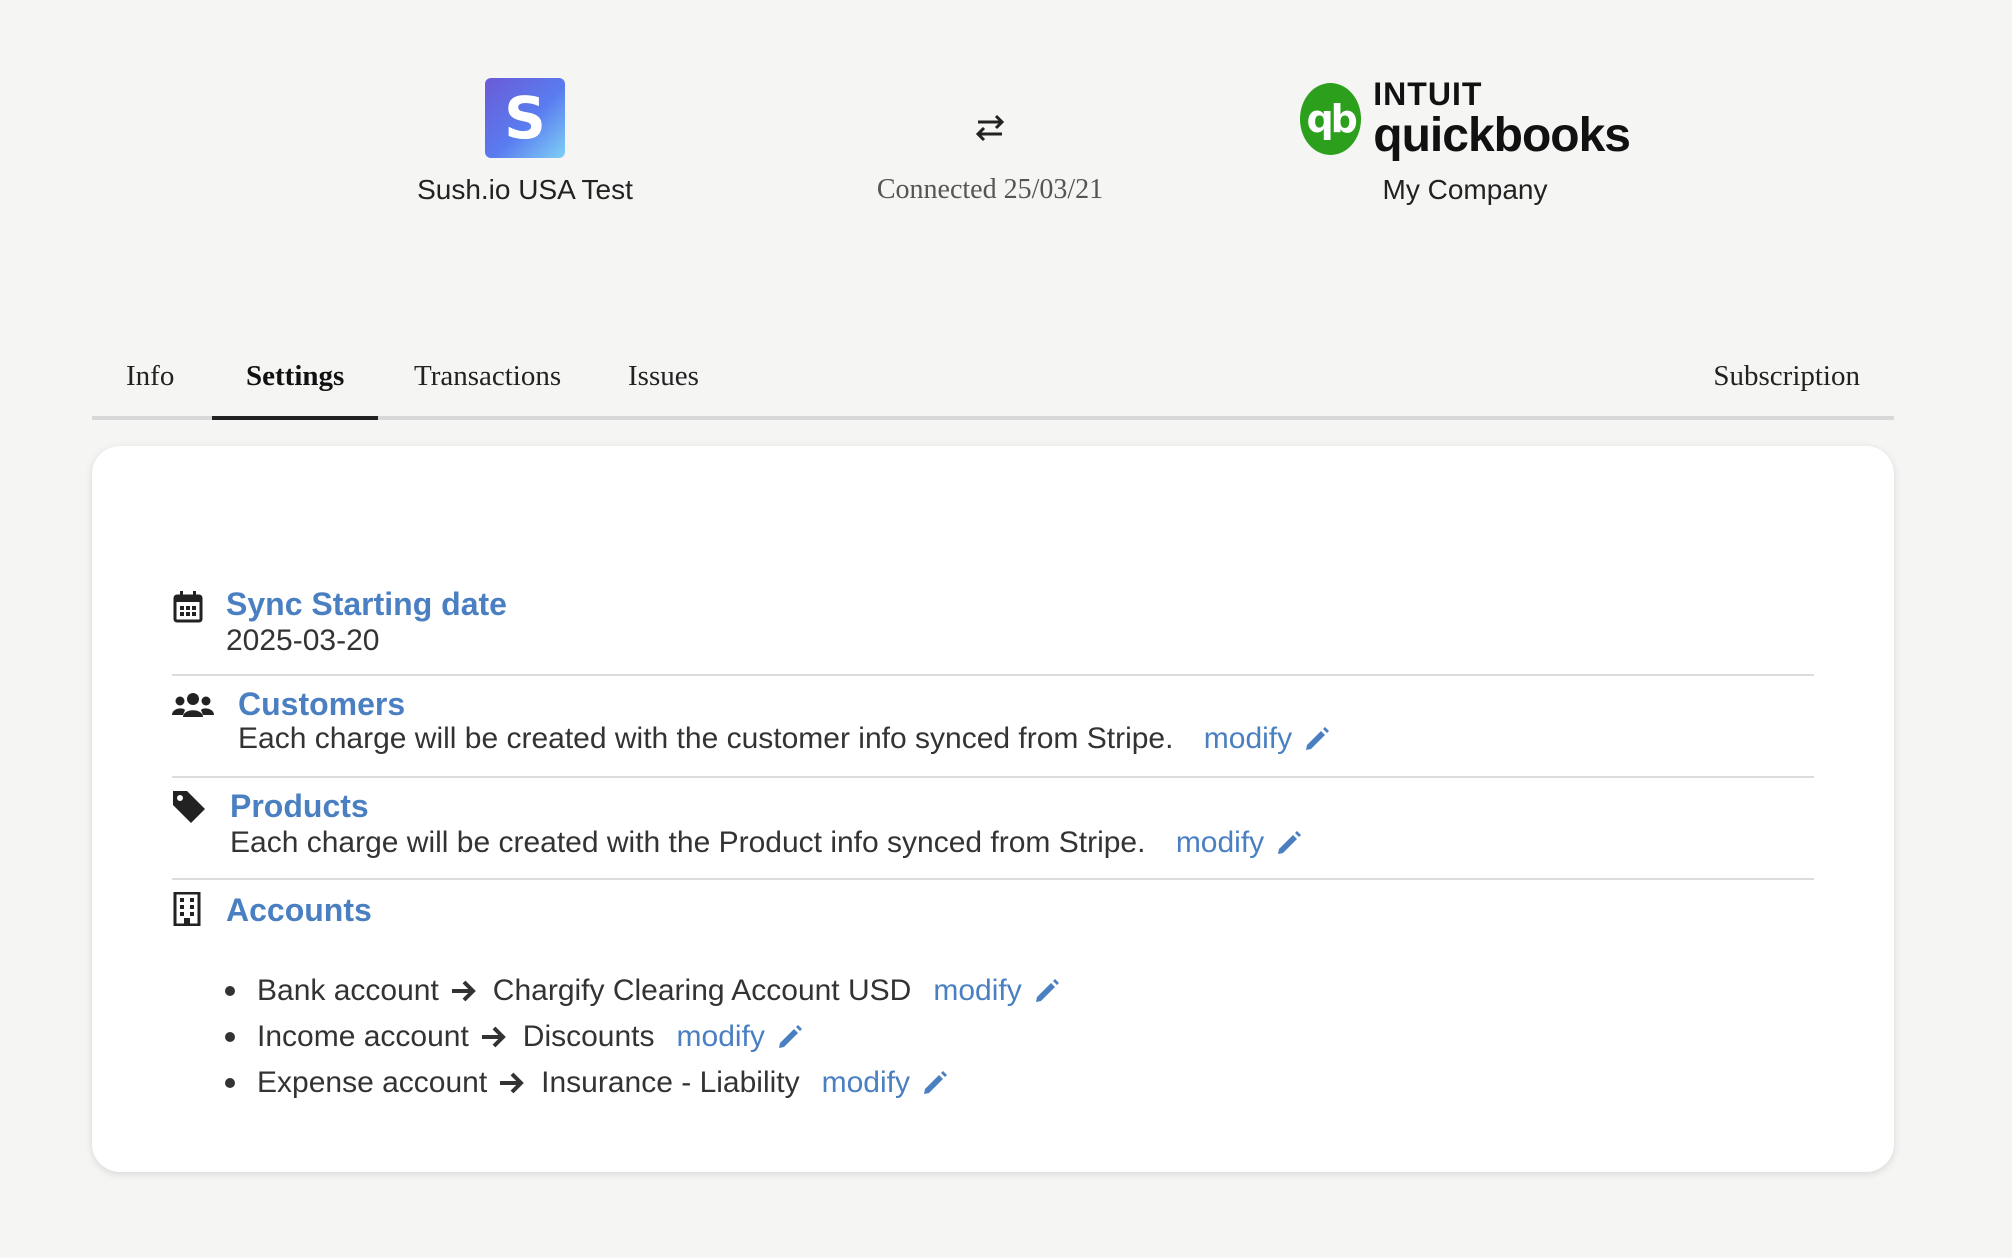 Image resolution: width=2012 pixels, height=1258 pixels. I want to click on account-label: Bank account, so click(348, 990).